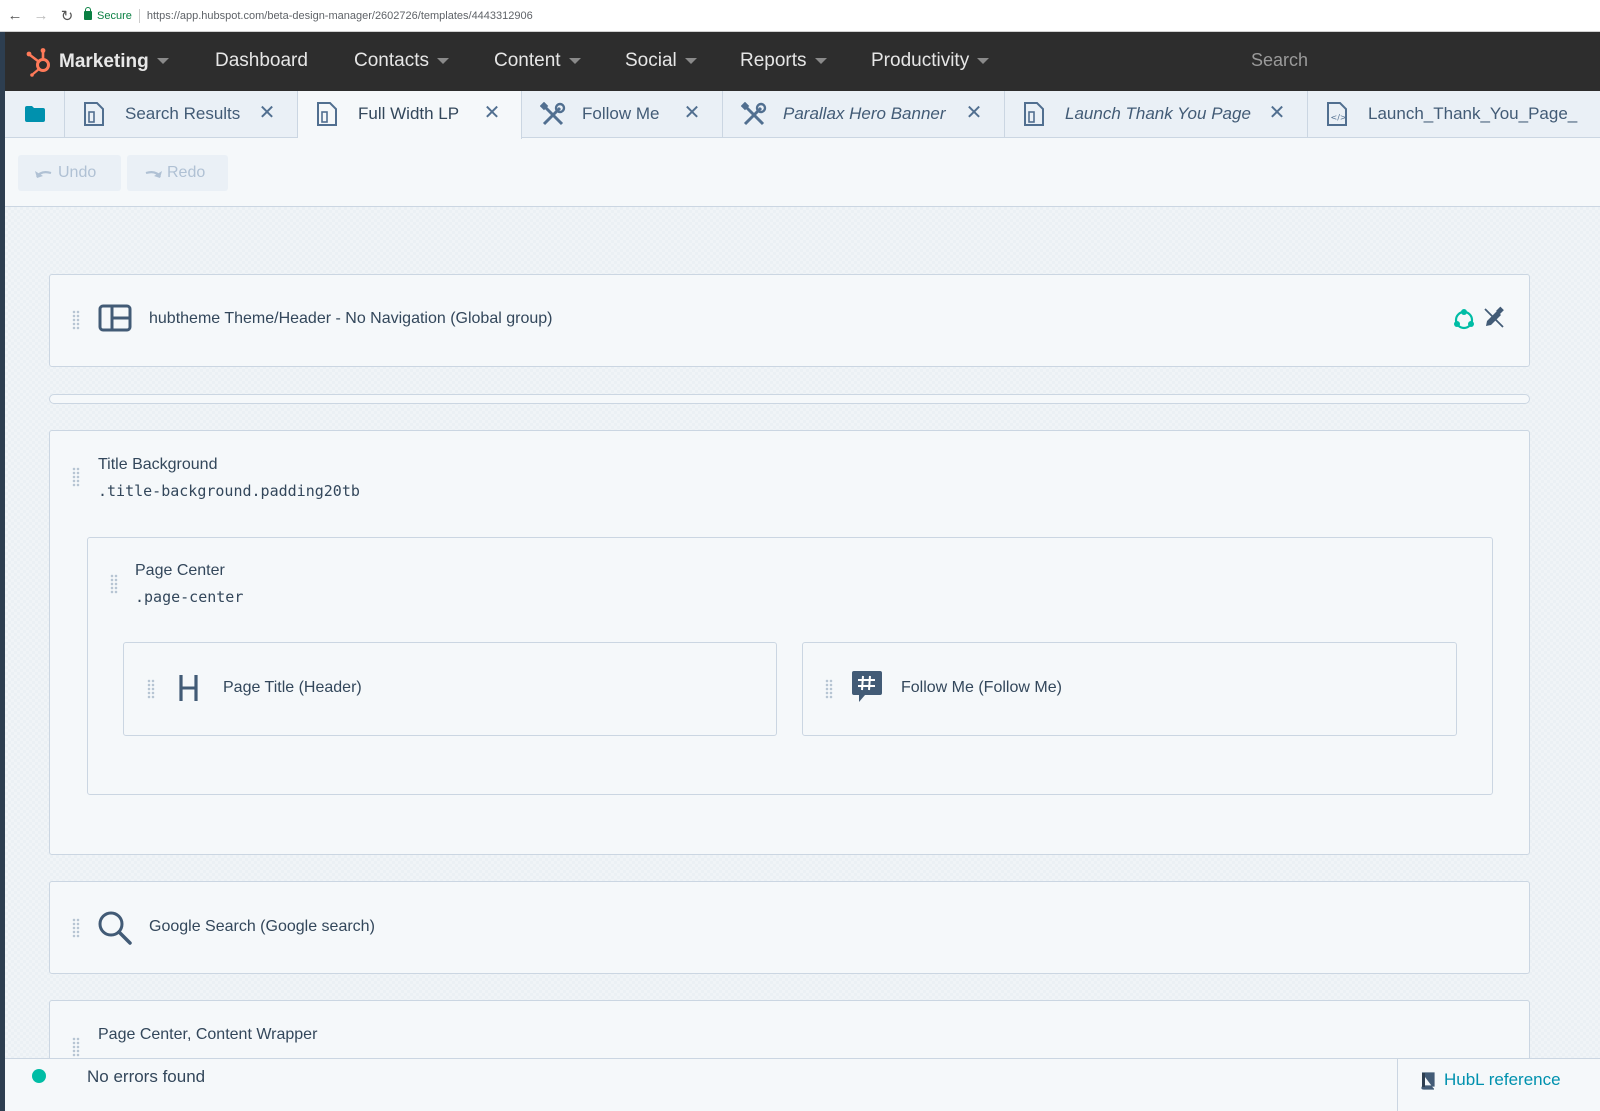 This screenshot has height=1111, width=1600. I want to click on nav-item-label: Productivity, so click(920, 60).